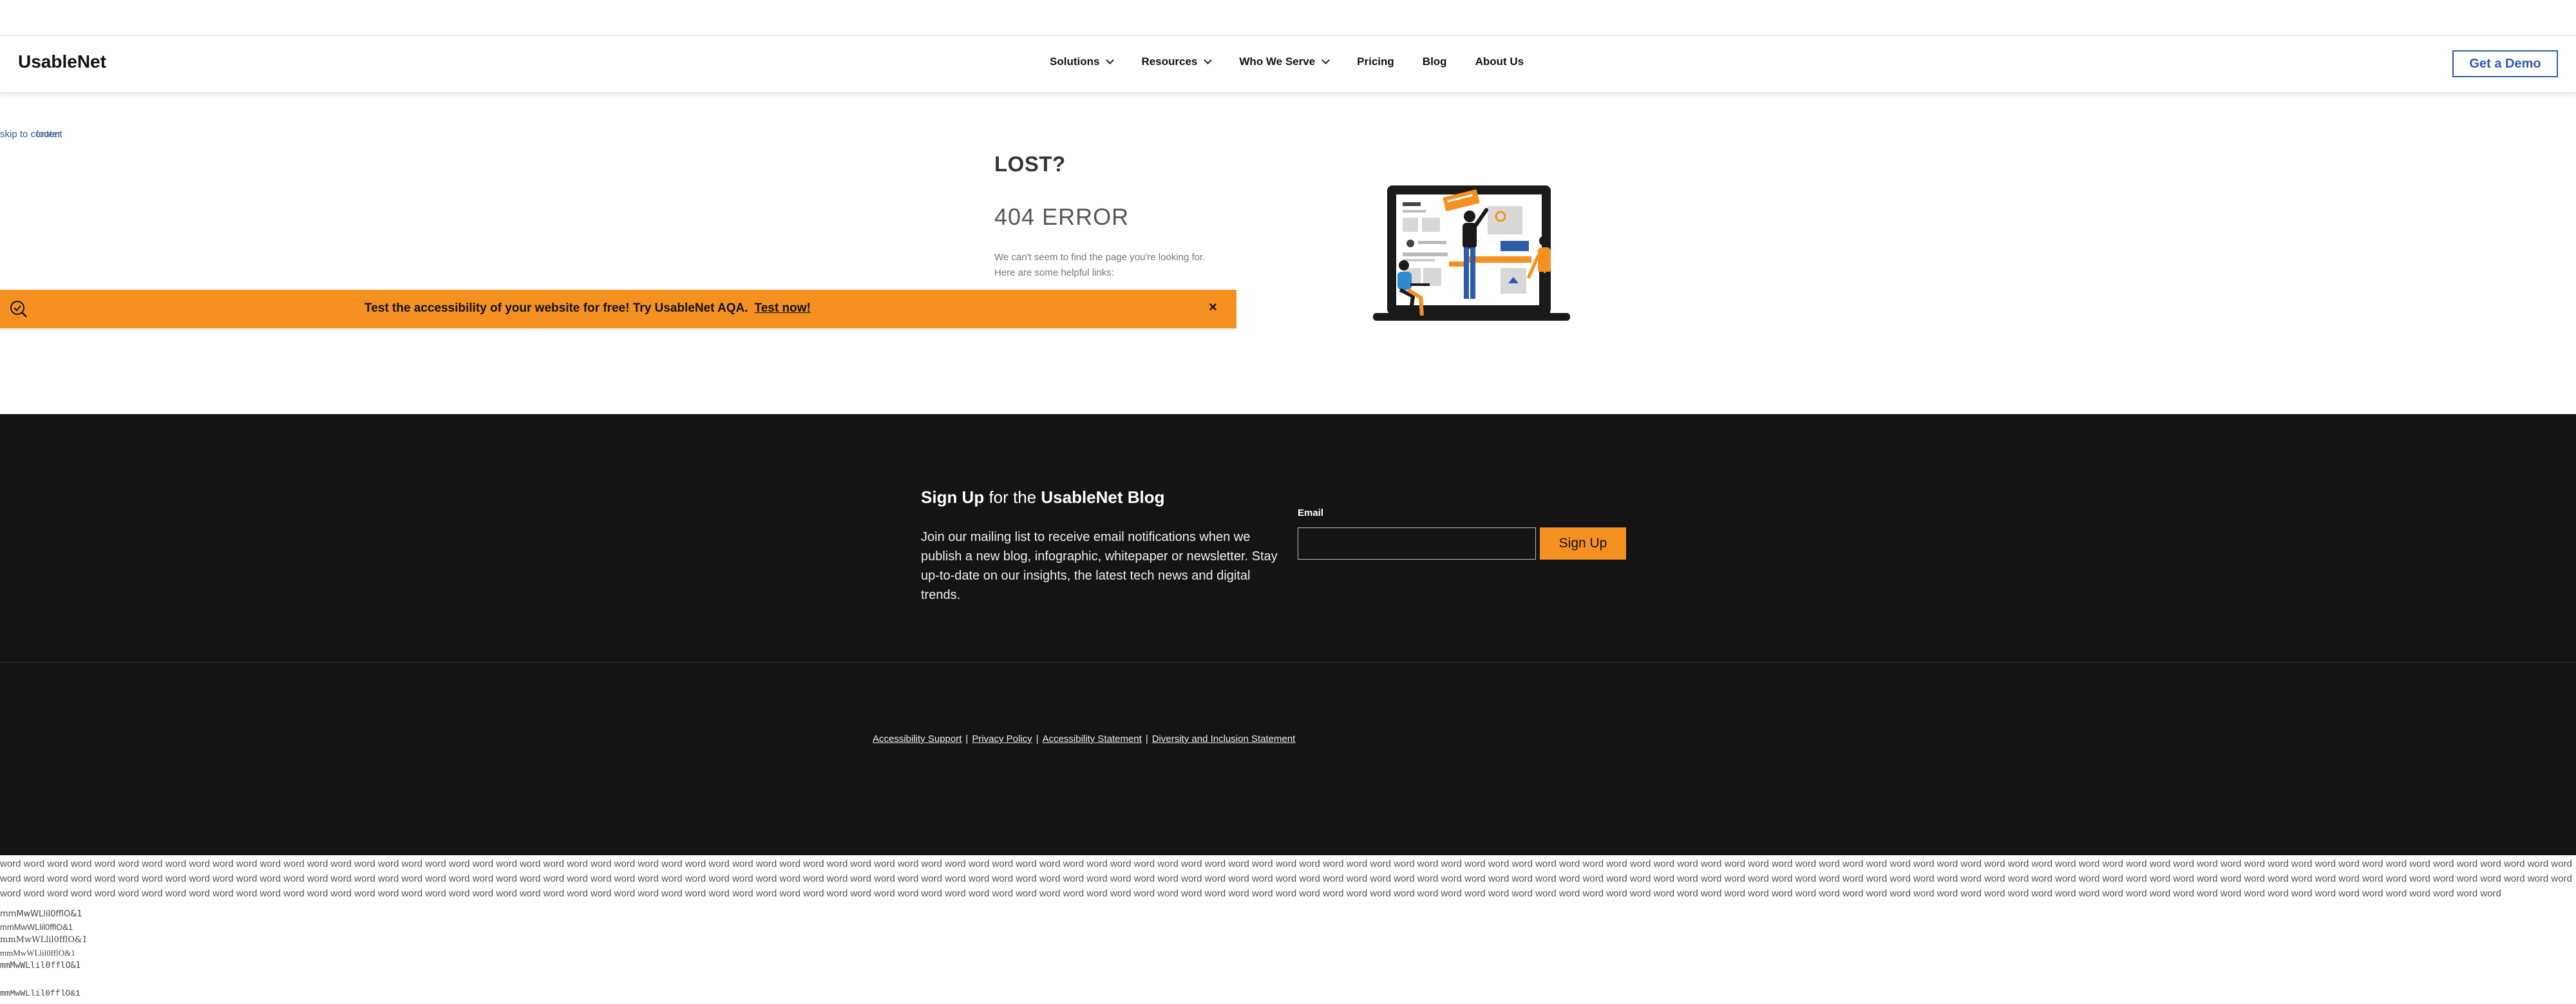 This screenshot has height=1004, width=2576. I want to click on nav-item-label: Who We Serve, so click(1277, 61).